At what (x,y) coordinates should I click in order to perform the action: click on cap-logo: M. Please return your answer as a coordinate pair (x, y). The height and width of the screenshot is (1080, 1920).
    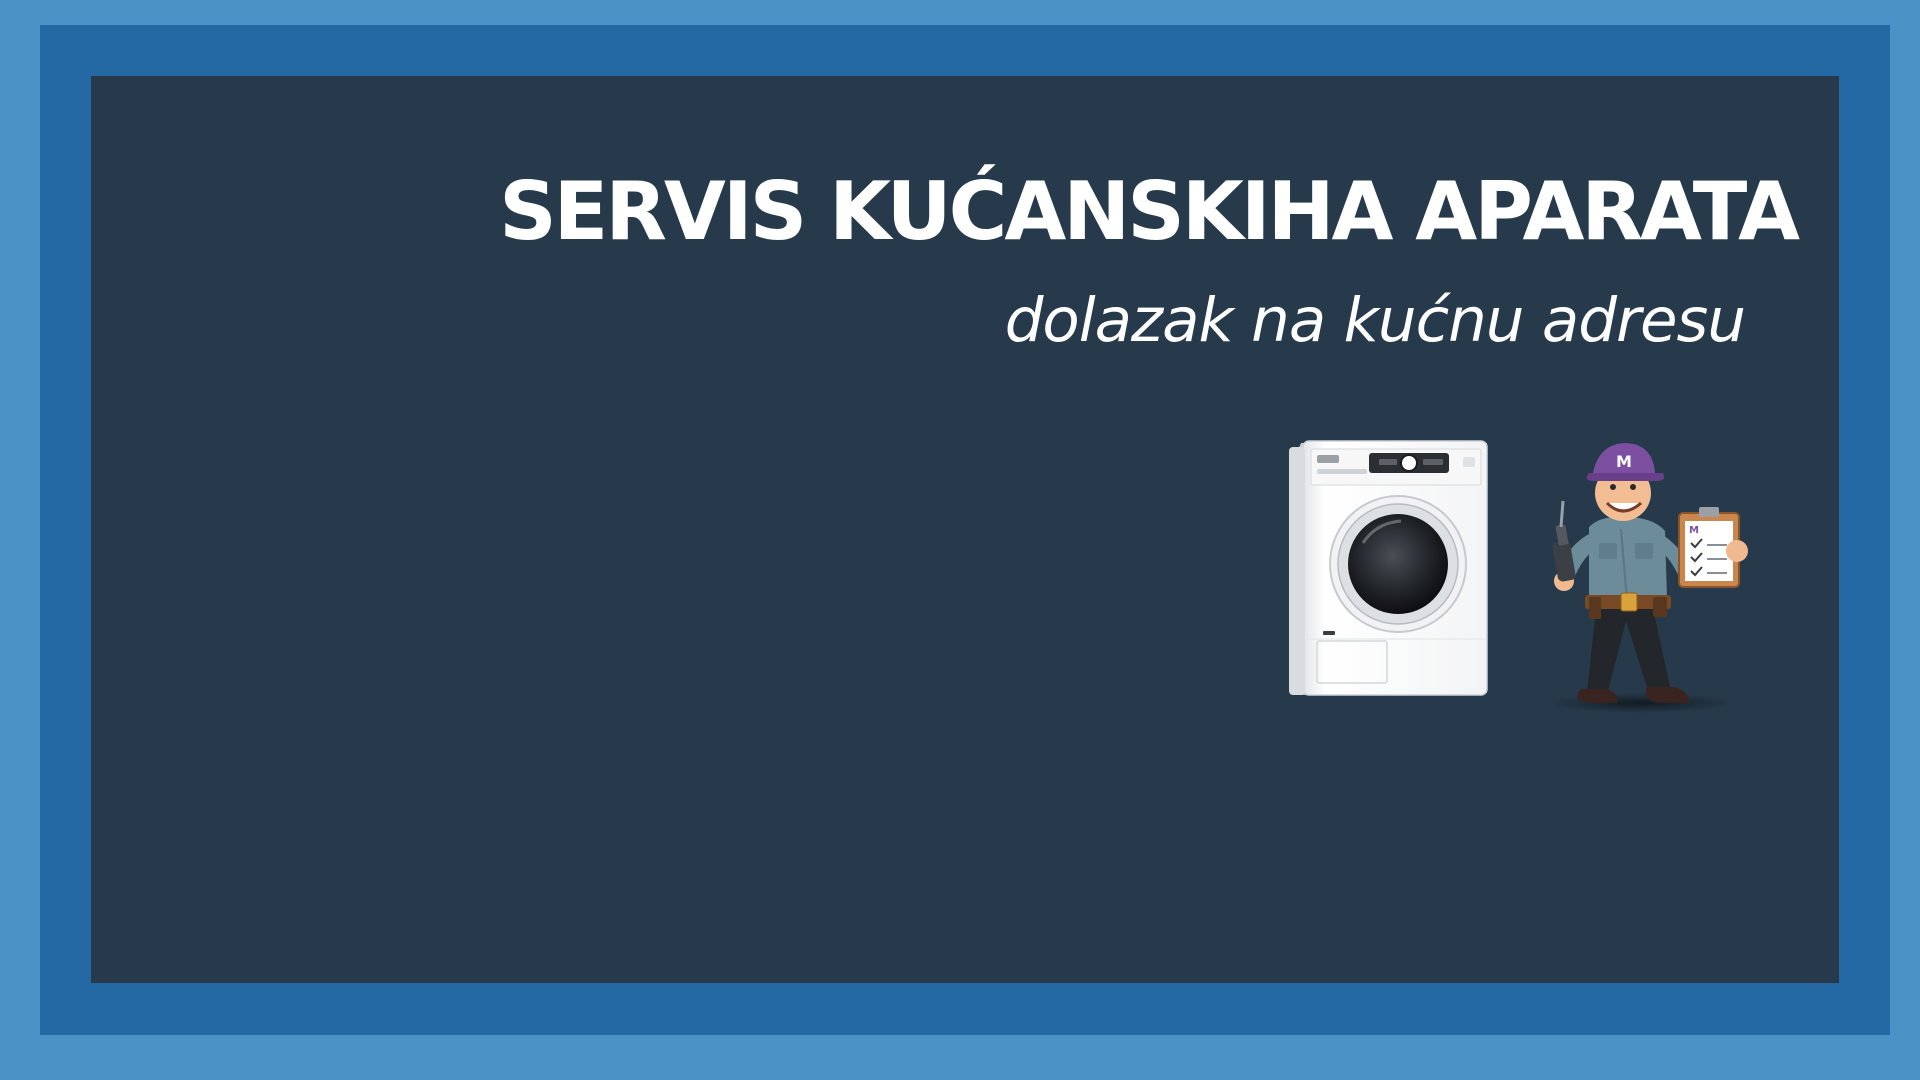
    Looking at the image, I should click on (1624, 461).